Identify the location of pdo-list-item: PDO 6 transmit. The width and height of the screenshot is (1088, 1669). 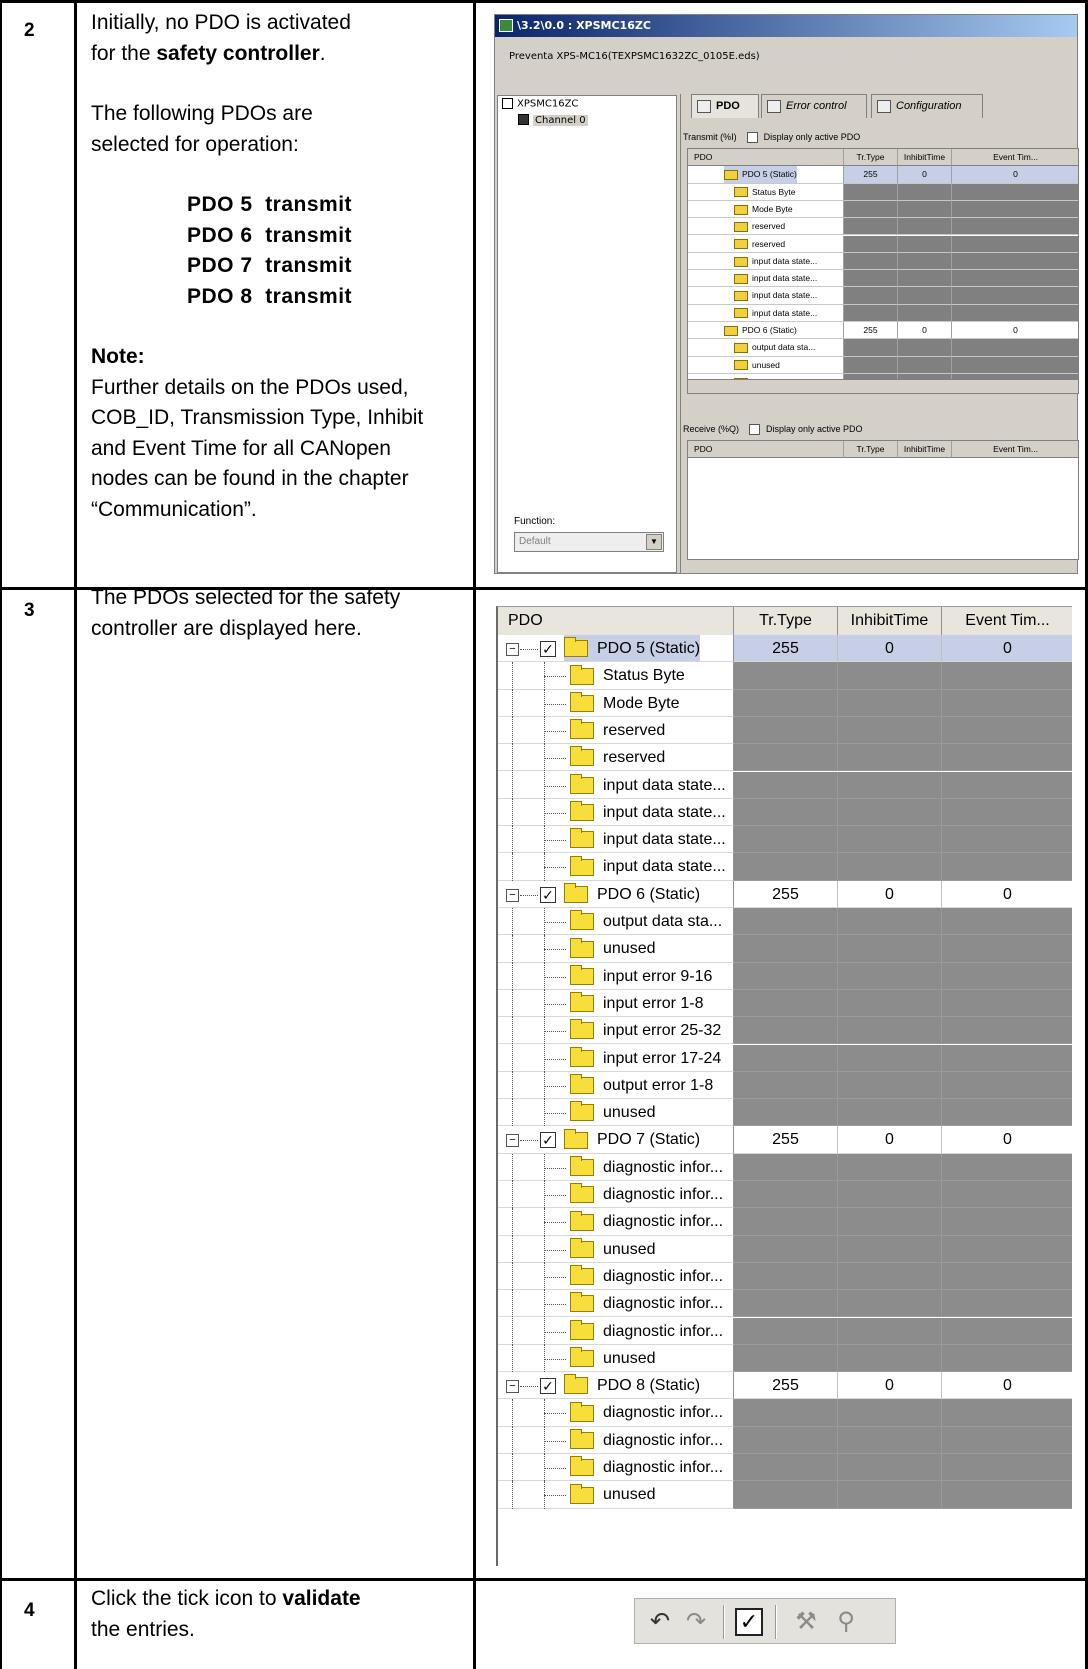
(270, 235).